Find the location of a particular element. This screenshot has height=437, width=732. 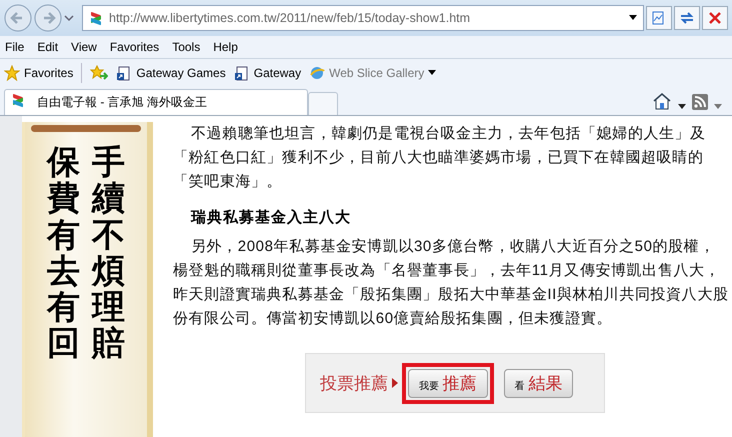

feed-icon is located at coordinates (700, 102).